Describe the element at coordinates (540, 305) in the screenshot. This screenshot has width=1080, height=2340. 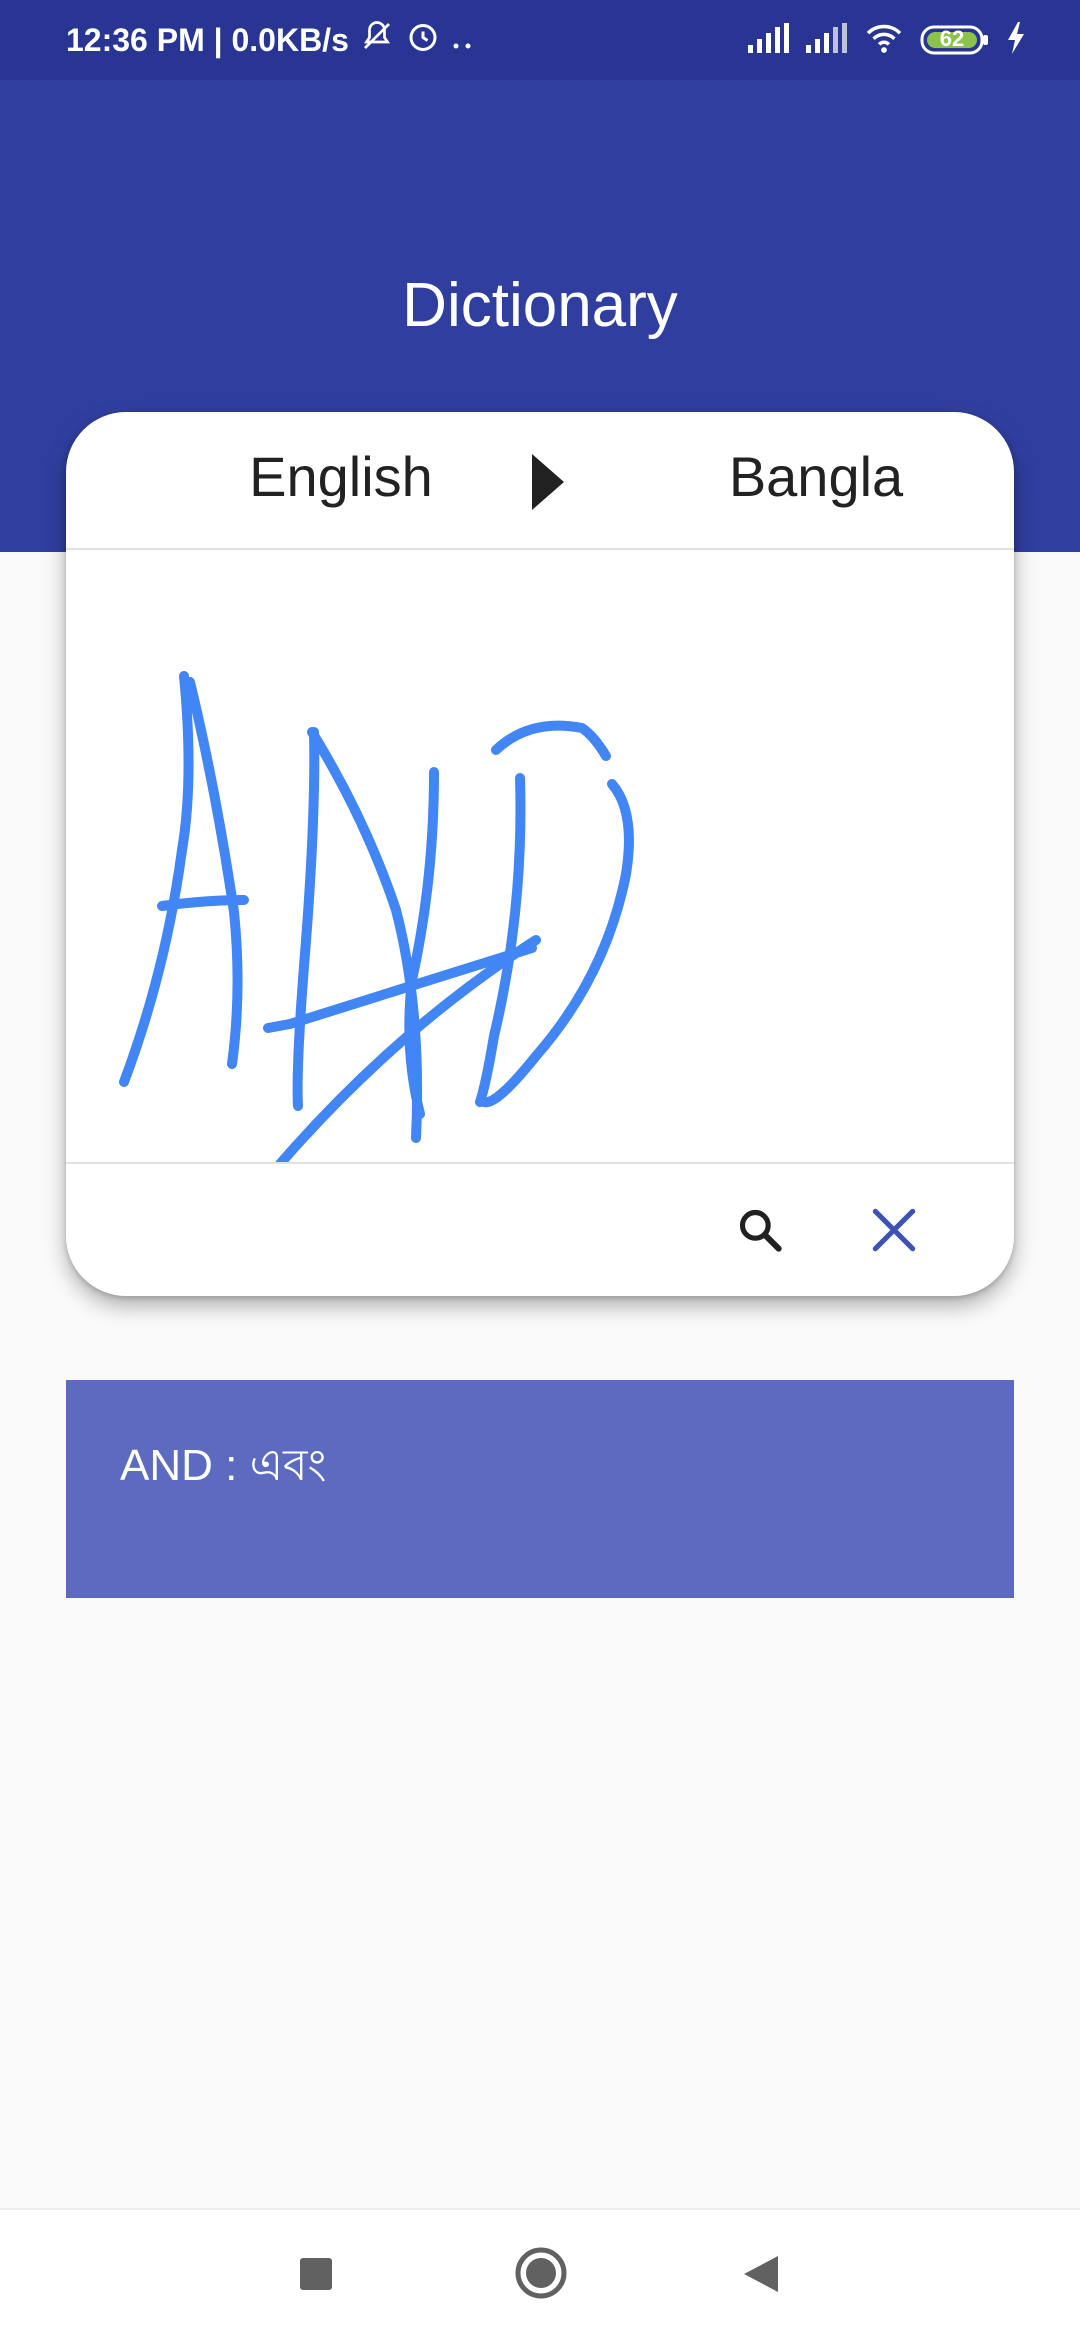
I see `page-title: Dictionary` at that location.